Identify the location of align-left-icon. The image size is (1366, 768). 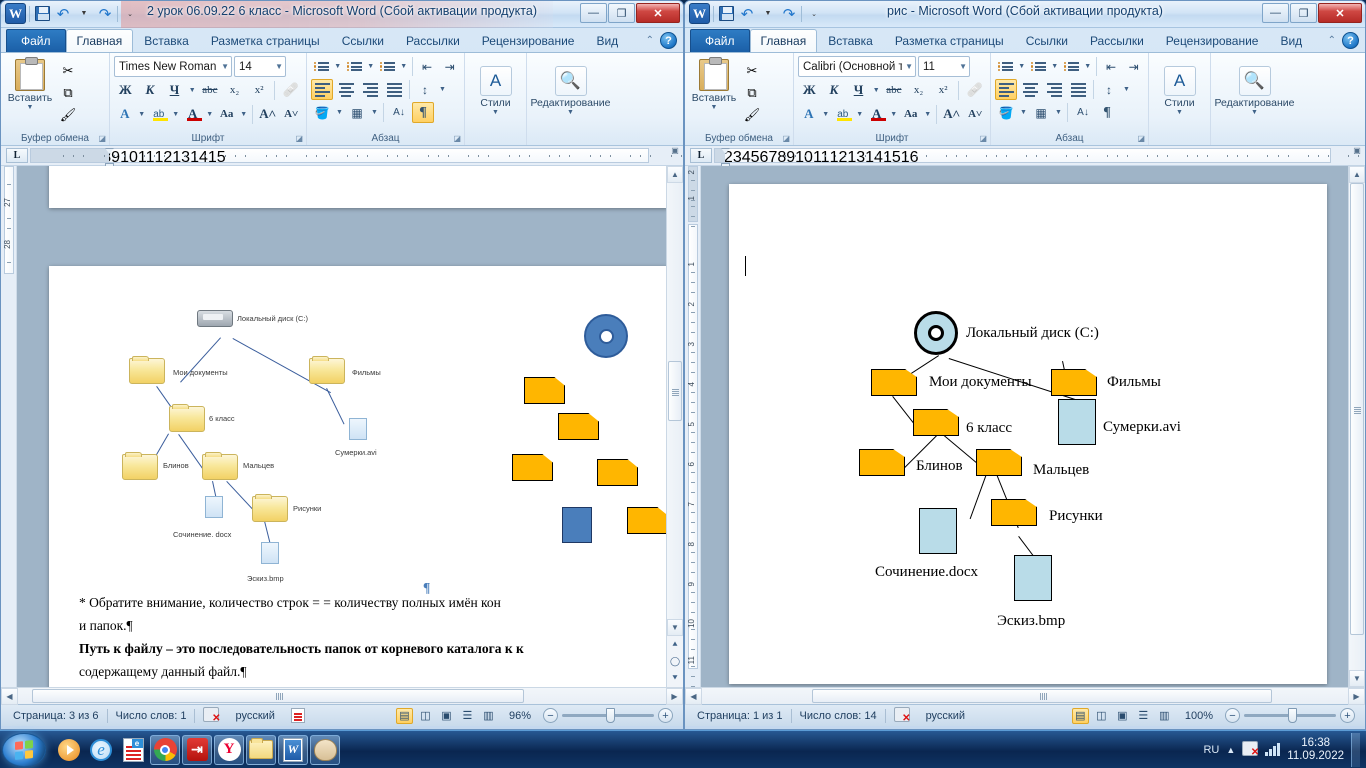
(322, 89).